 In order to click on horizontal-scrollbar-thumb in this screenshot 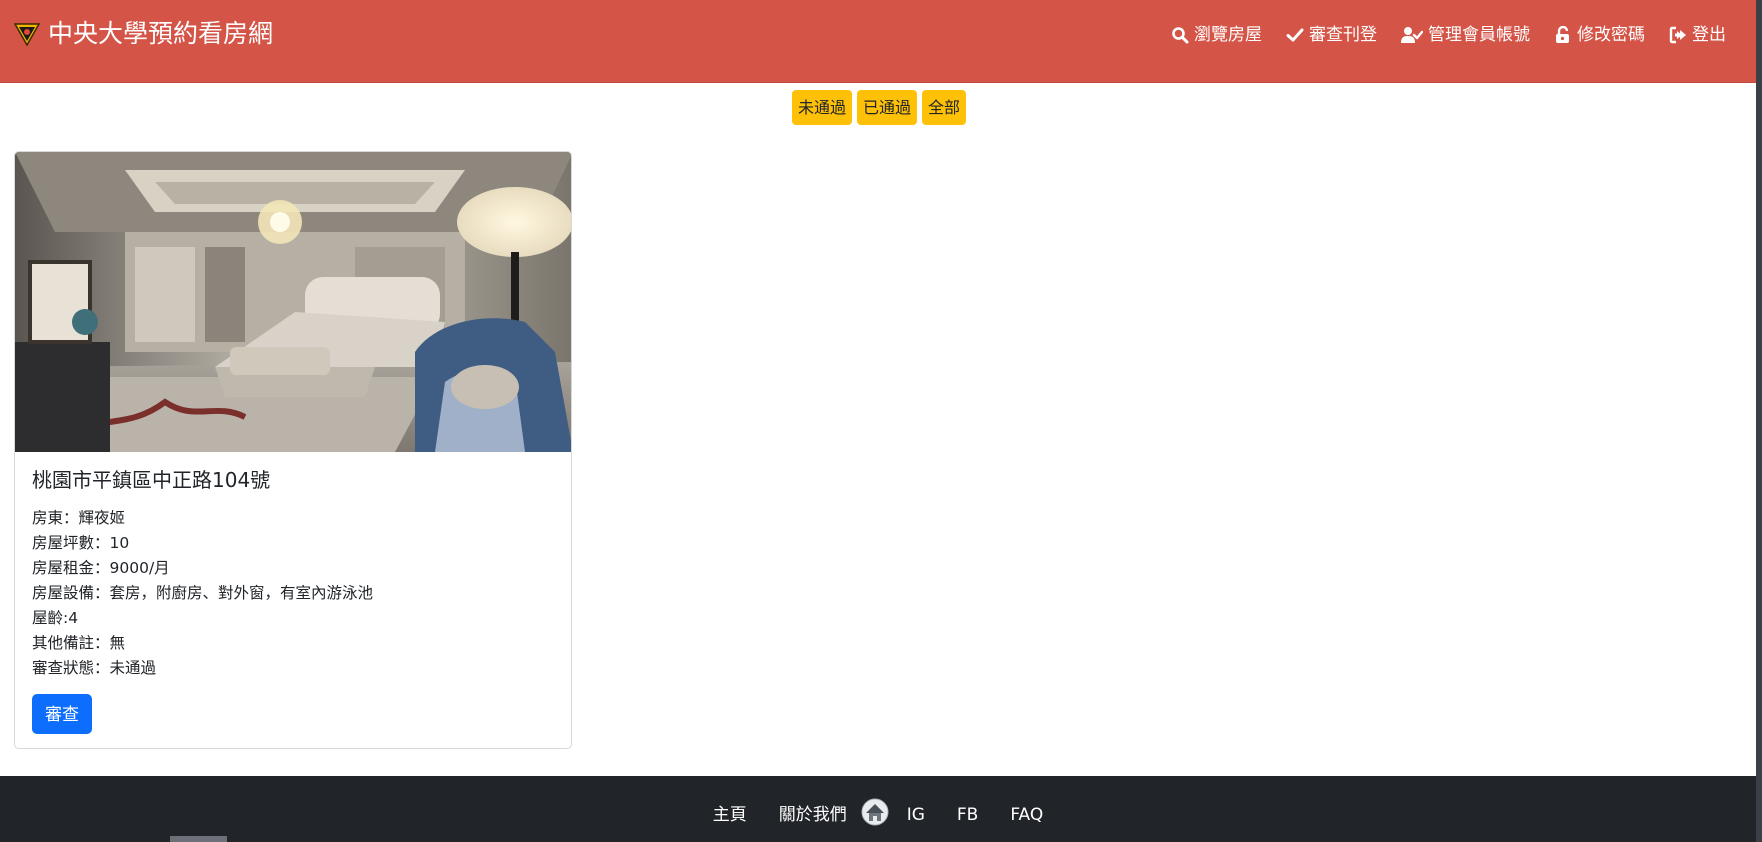, I will do `click(198, 839)`.